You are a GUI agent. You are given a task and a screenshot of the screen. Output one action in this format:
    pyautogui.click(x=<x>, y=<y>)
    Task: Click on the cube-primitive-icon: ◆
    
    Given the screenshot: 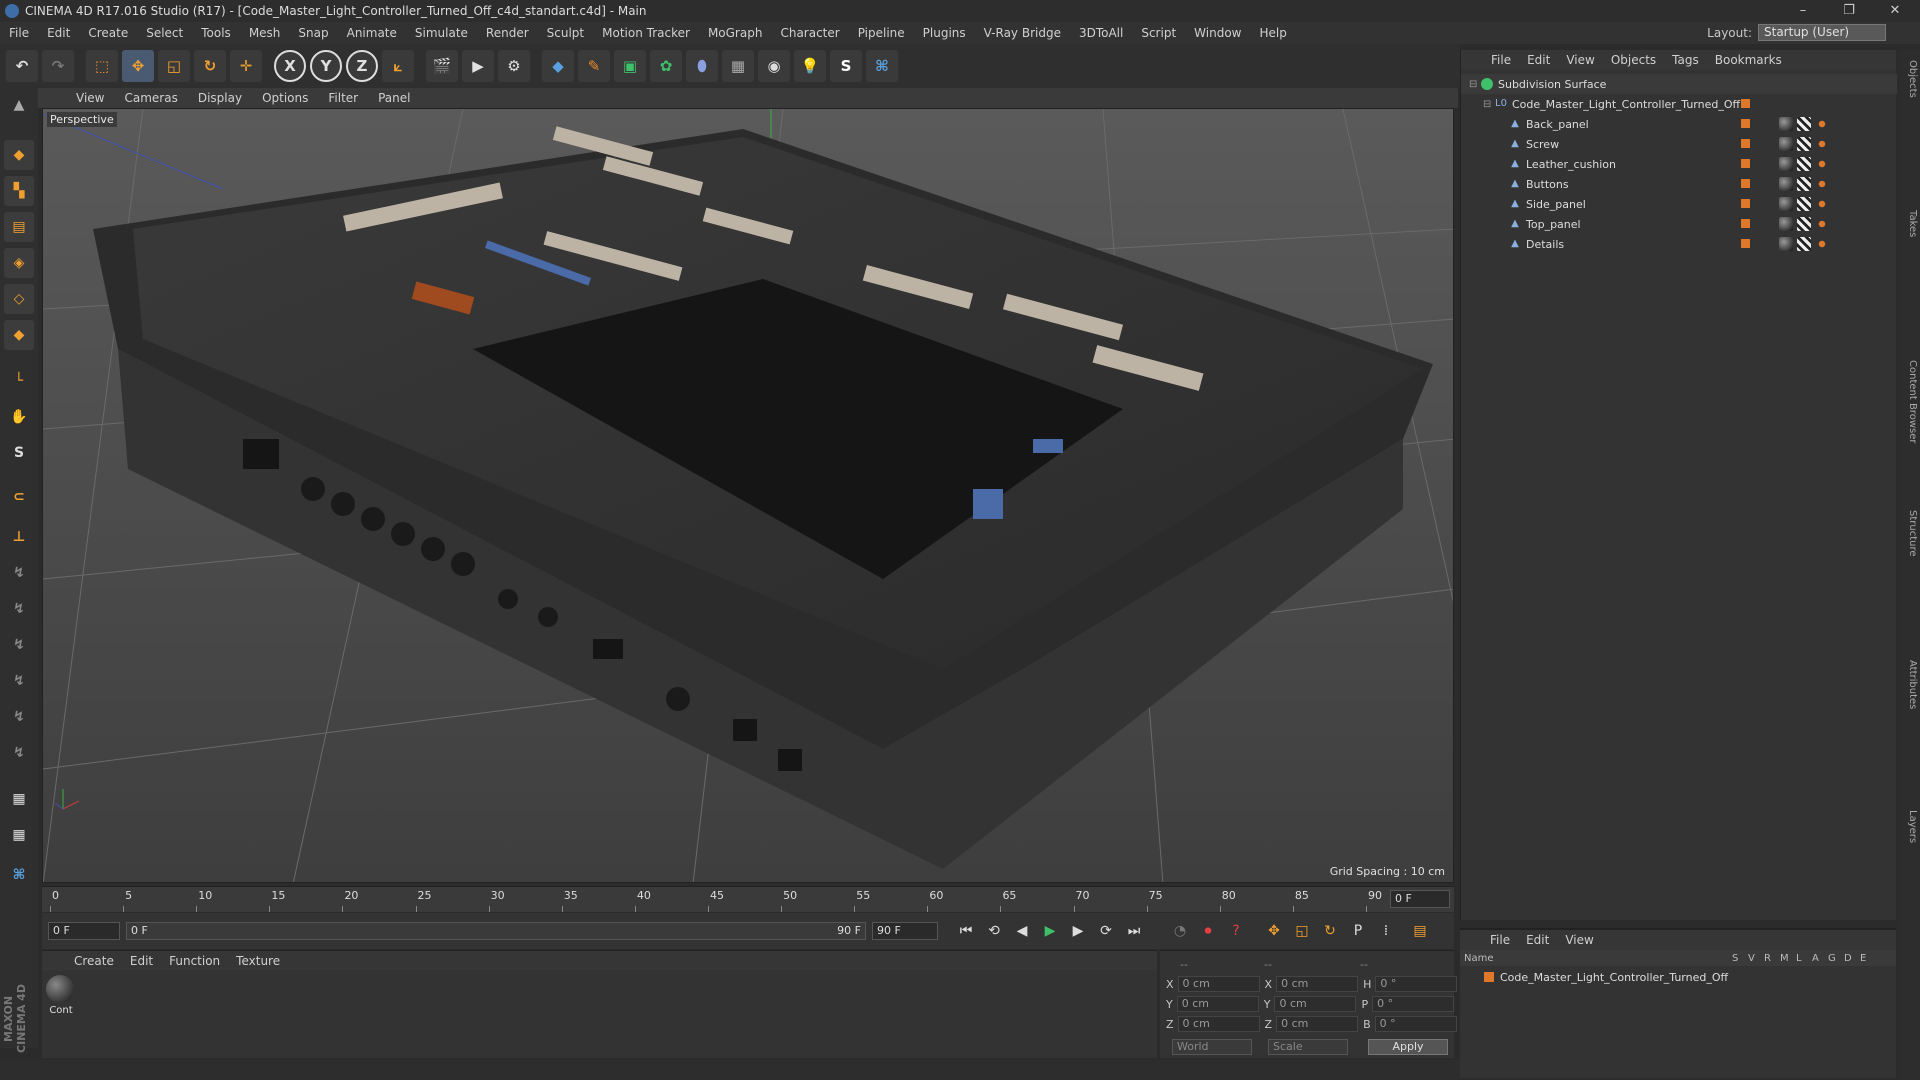 What is the action you would take?
    pyautogui.click(x=558, y=66)
    